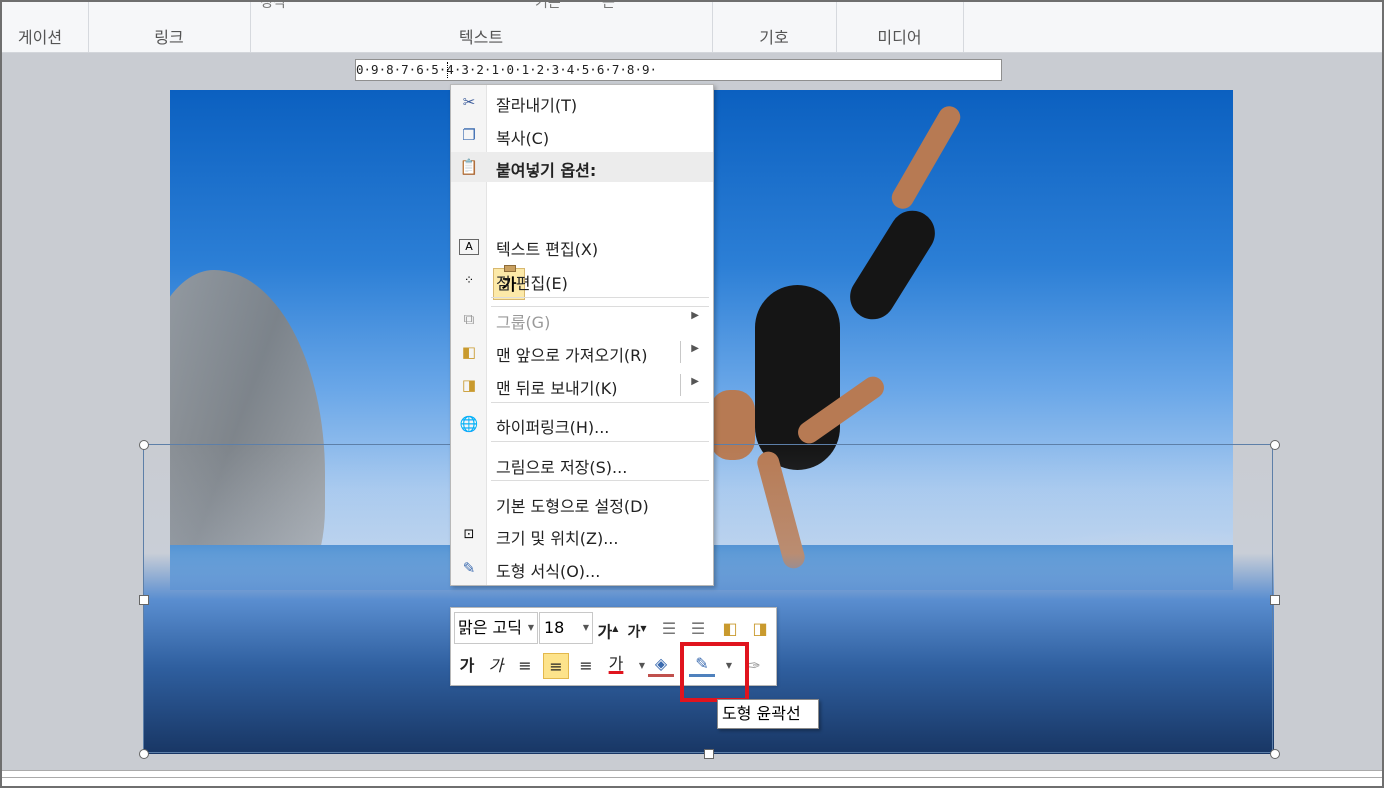 This screenshot has width=1384, height=788. Describe the element at coordinates (1275, 600) in the screenshot. I see `resize-handle-right` at that location.